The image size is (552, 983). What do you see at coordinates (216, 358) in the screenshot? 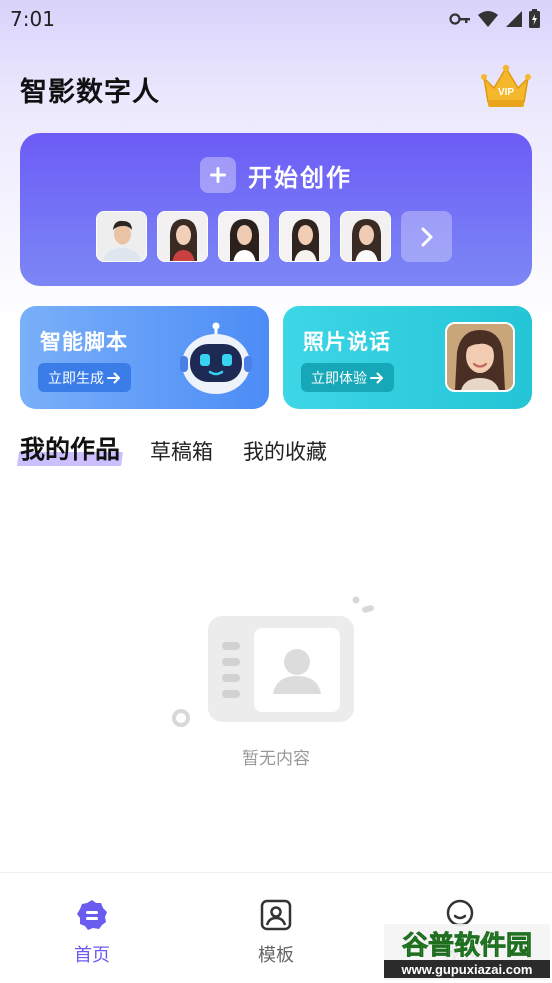
I see `robot-icon` at bounding box center [216, 358].